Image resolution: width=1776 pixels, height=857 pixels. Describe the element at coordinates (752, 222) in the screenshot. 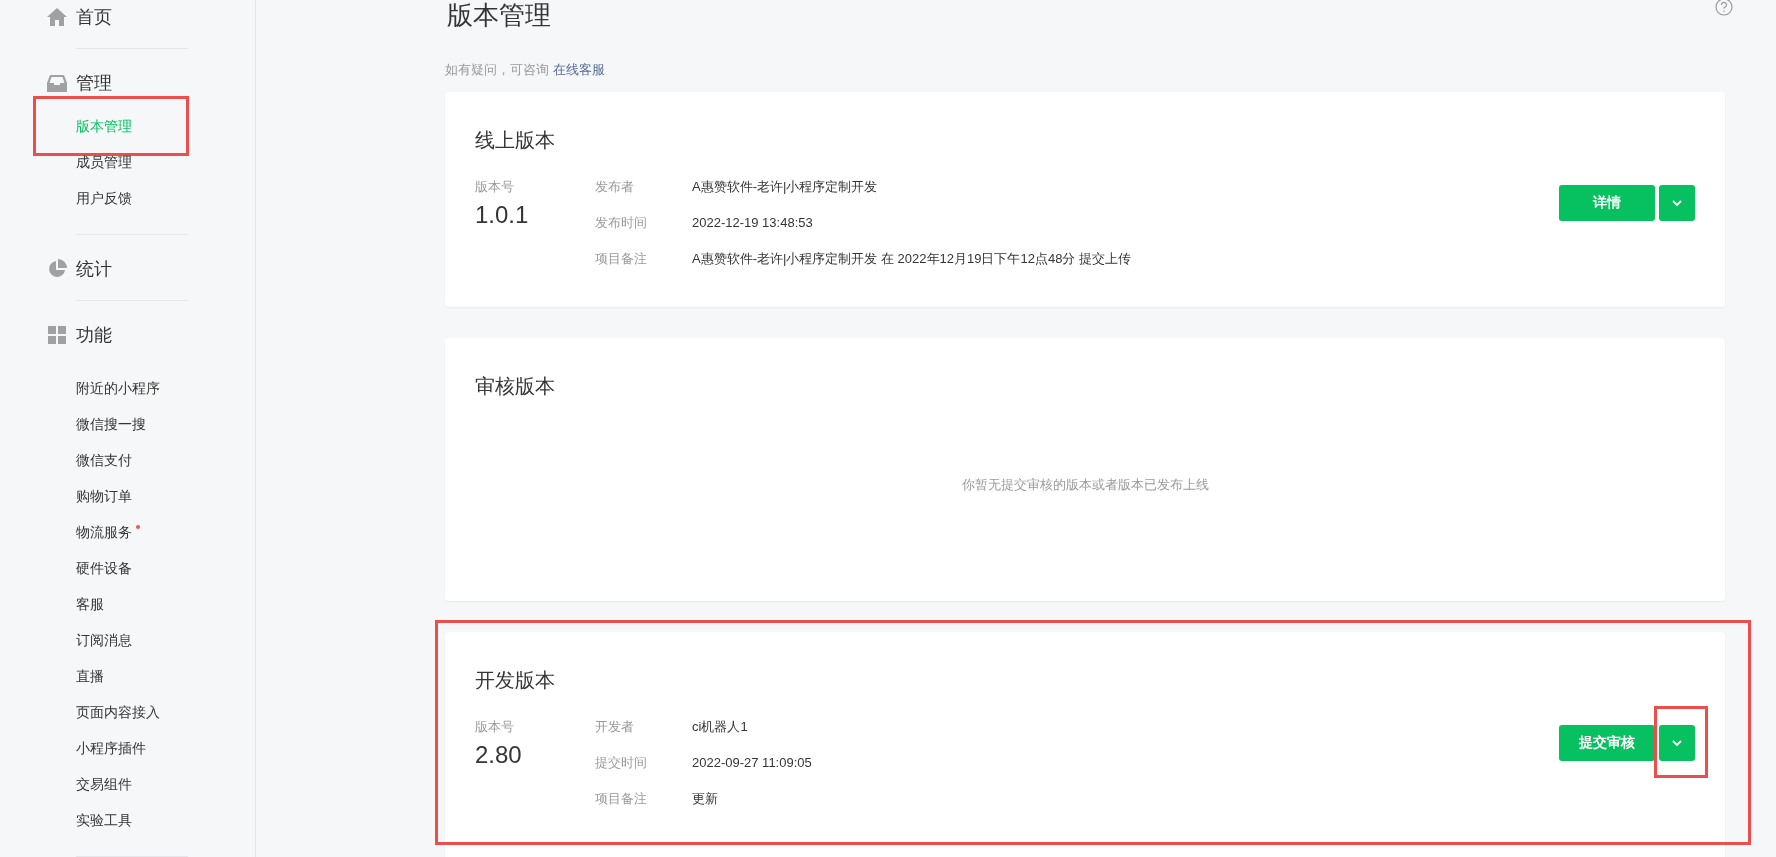

I see `field-value: 2022-12-19 13:48:53` at that location.